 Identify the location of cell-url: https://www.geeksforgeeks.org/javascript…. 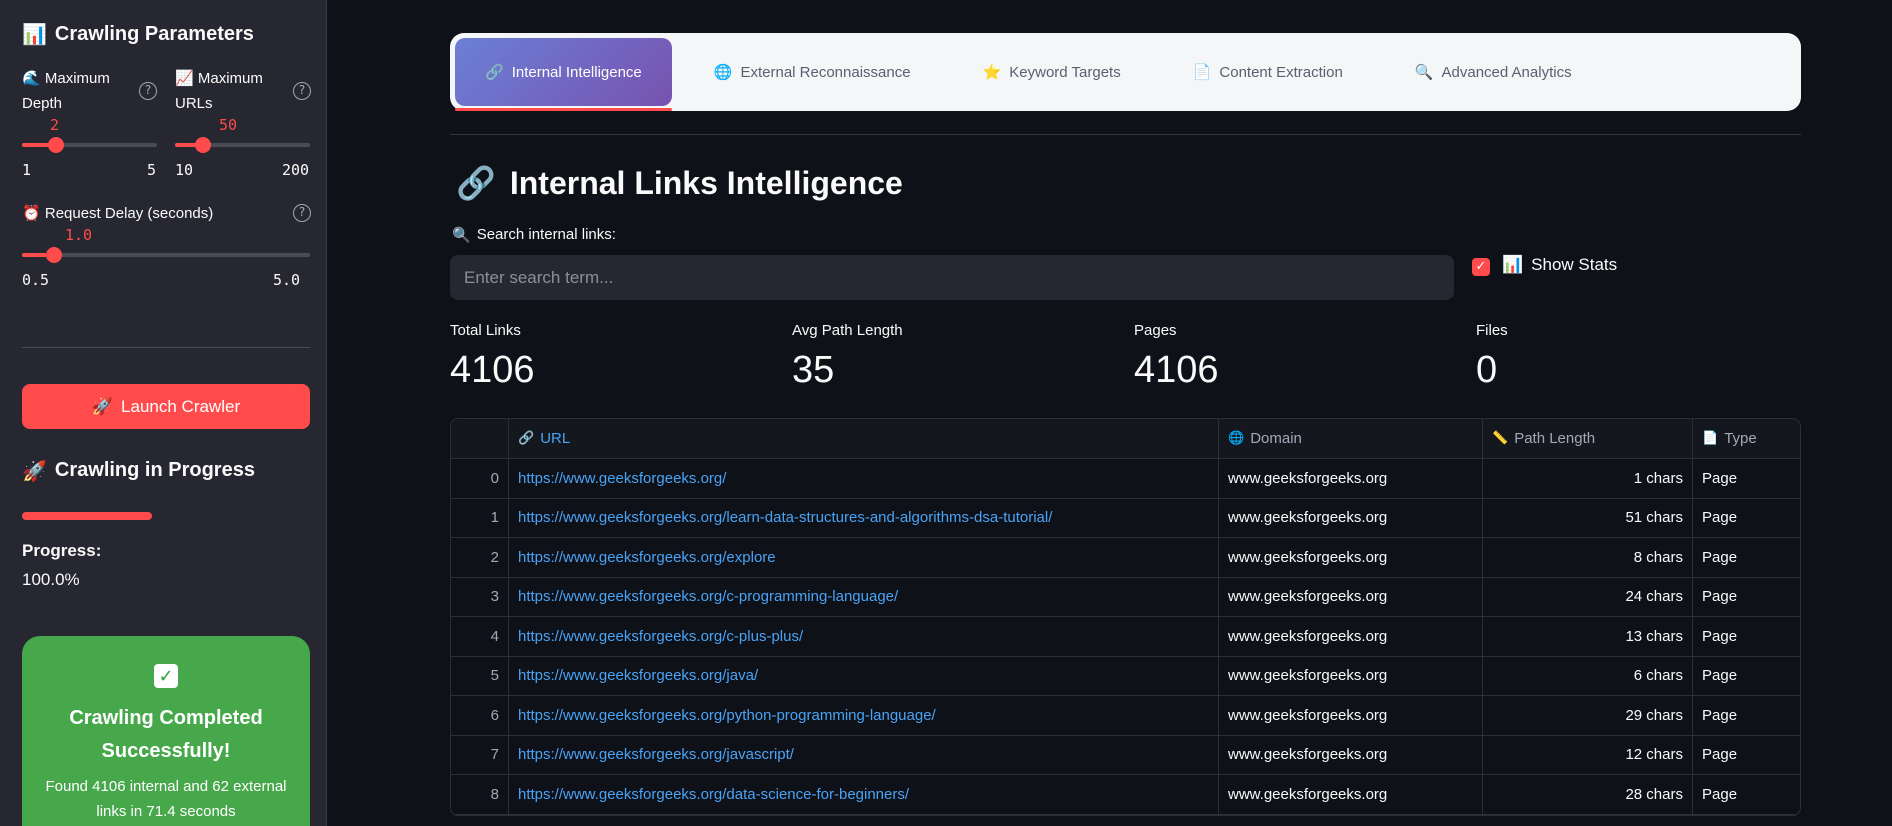
(864, 754).